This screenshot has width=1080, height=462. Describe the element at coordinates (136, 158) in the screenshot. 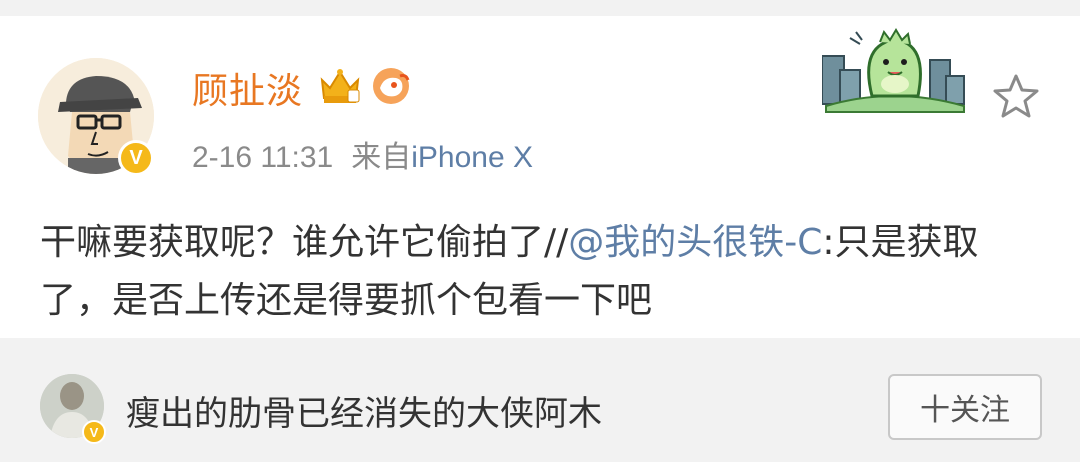

I see `verified-badge-icon: V` at that location.